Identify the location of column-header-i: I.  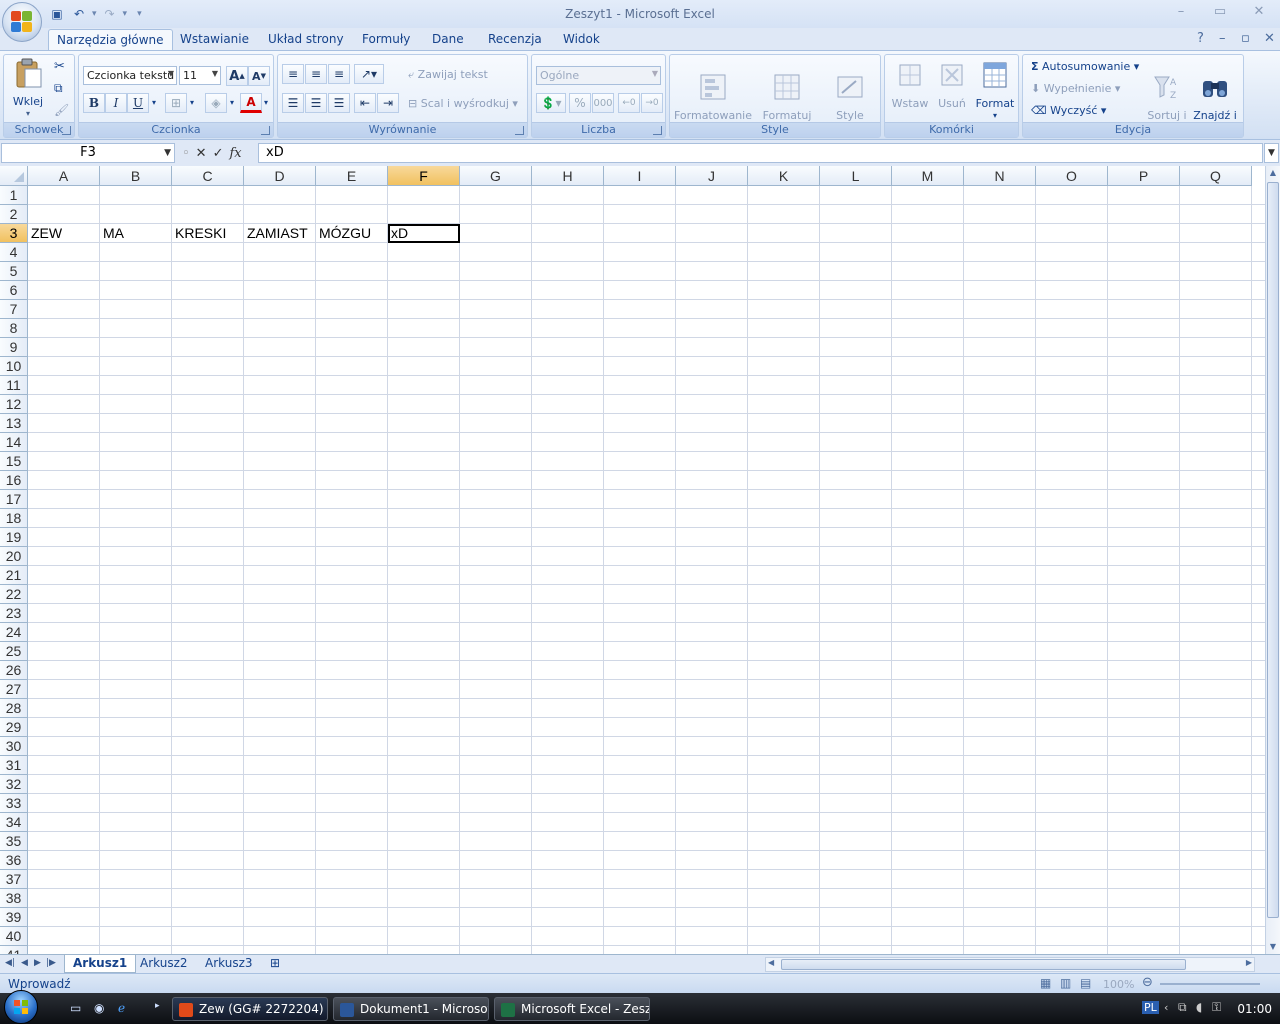
(640, 176).